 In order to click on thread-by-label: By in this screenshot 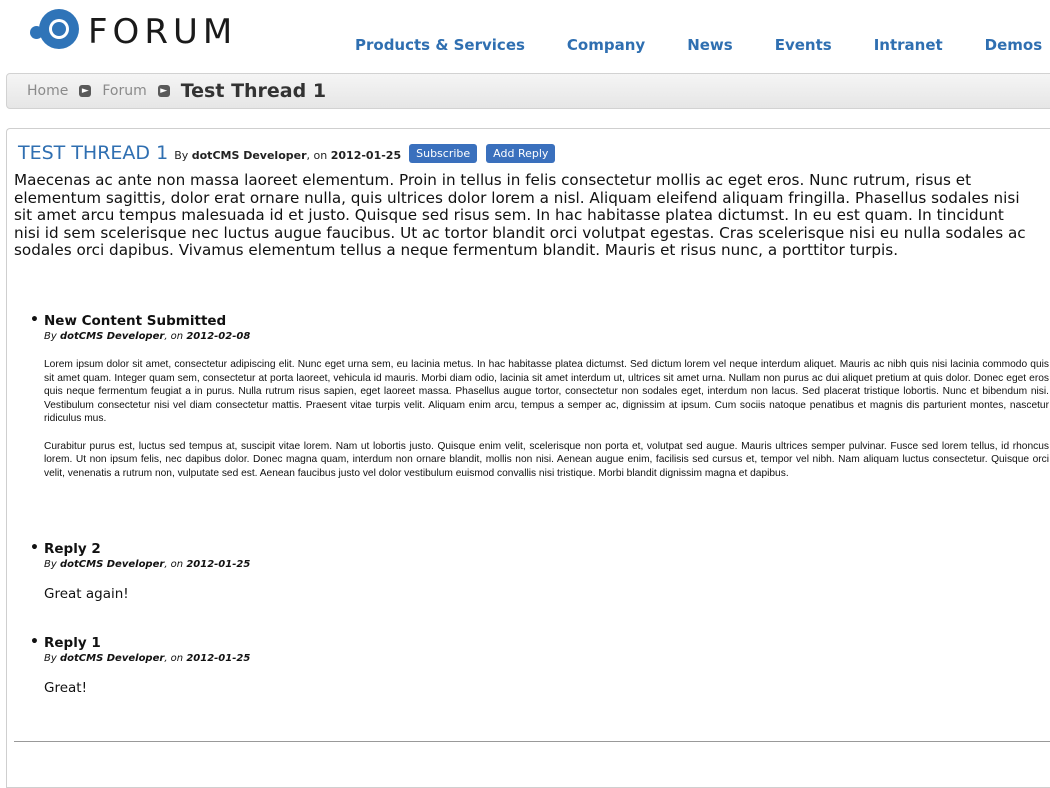, I will do `click(181, 155)`.